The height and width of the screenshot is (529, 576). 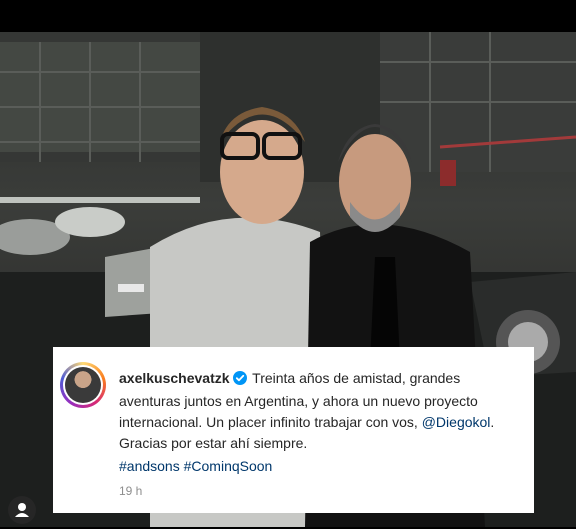 What do you see at coordinates (239, 380) in the screenshot?
I see `verified-badge-icon` at bounding box center [239, 380].